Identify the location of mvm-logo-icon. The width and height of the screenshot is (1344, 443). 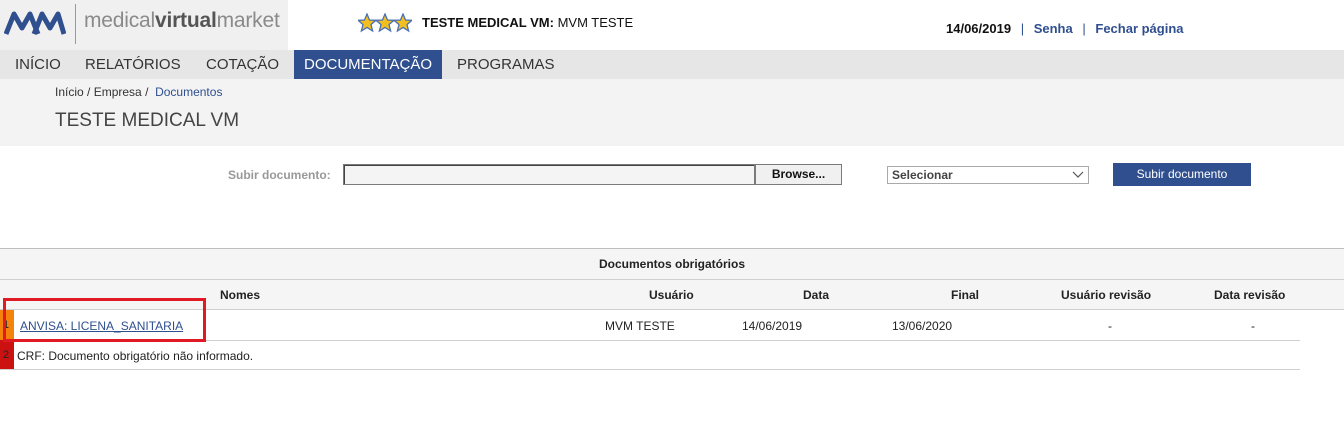
(35, 23).